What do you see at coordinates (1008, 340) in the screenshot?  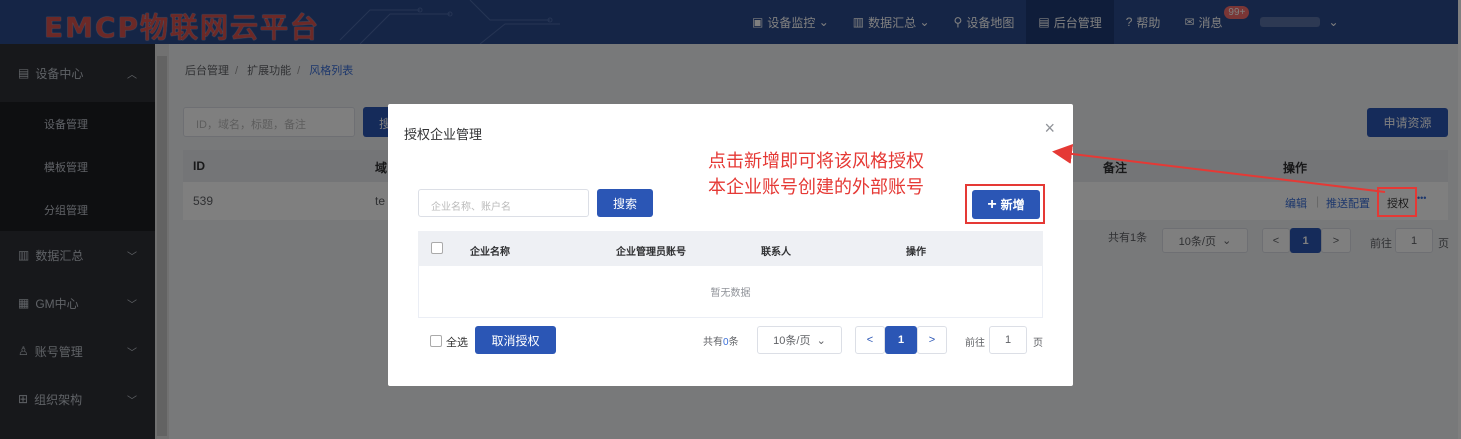 I see `modal-goto-page-input: 1` at bounding box center [1008, 340].